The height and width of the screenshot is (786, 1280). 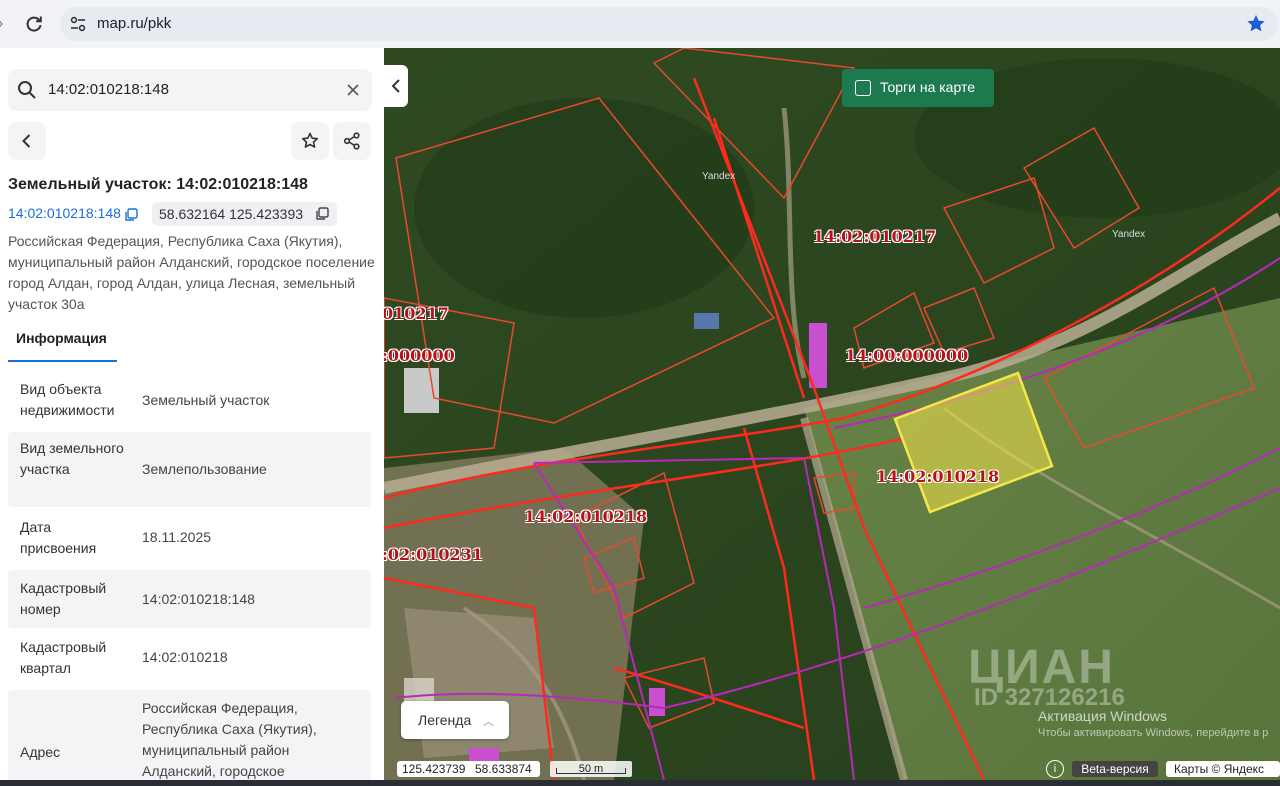 What do you see at coordinates (61, 338) in the screenshot?
I see `tab-label: Информация` at bounding box center [61, 338].